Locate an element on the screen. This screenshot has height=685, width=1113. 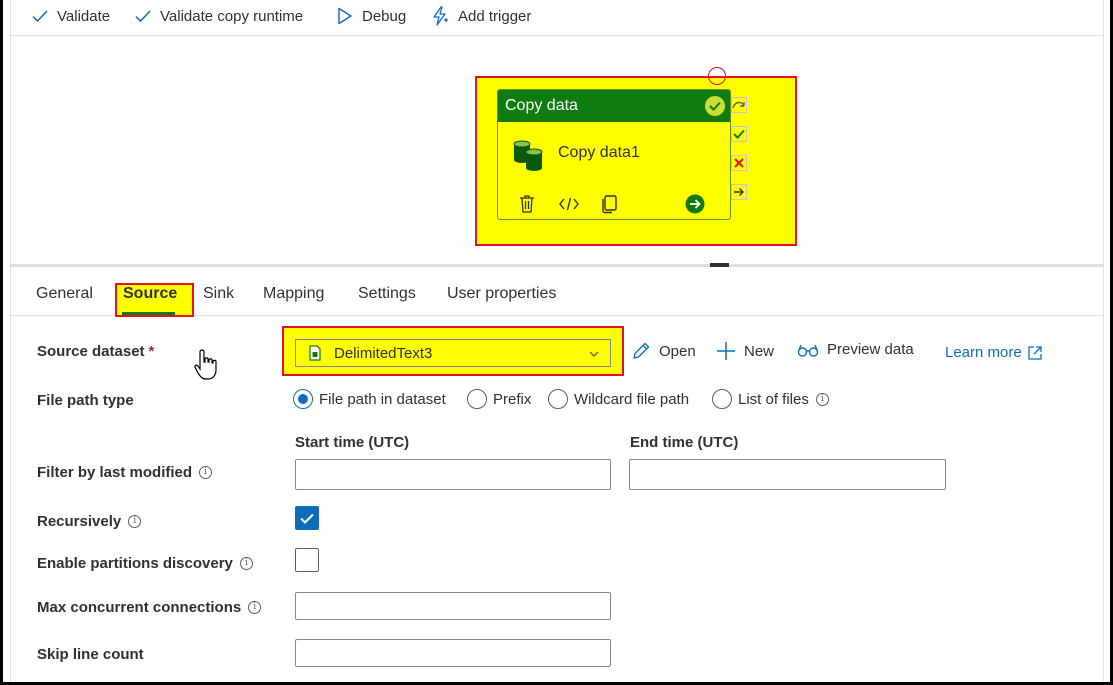
hand-cursor-icon is located at coordinates (207, 367).